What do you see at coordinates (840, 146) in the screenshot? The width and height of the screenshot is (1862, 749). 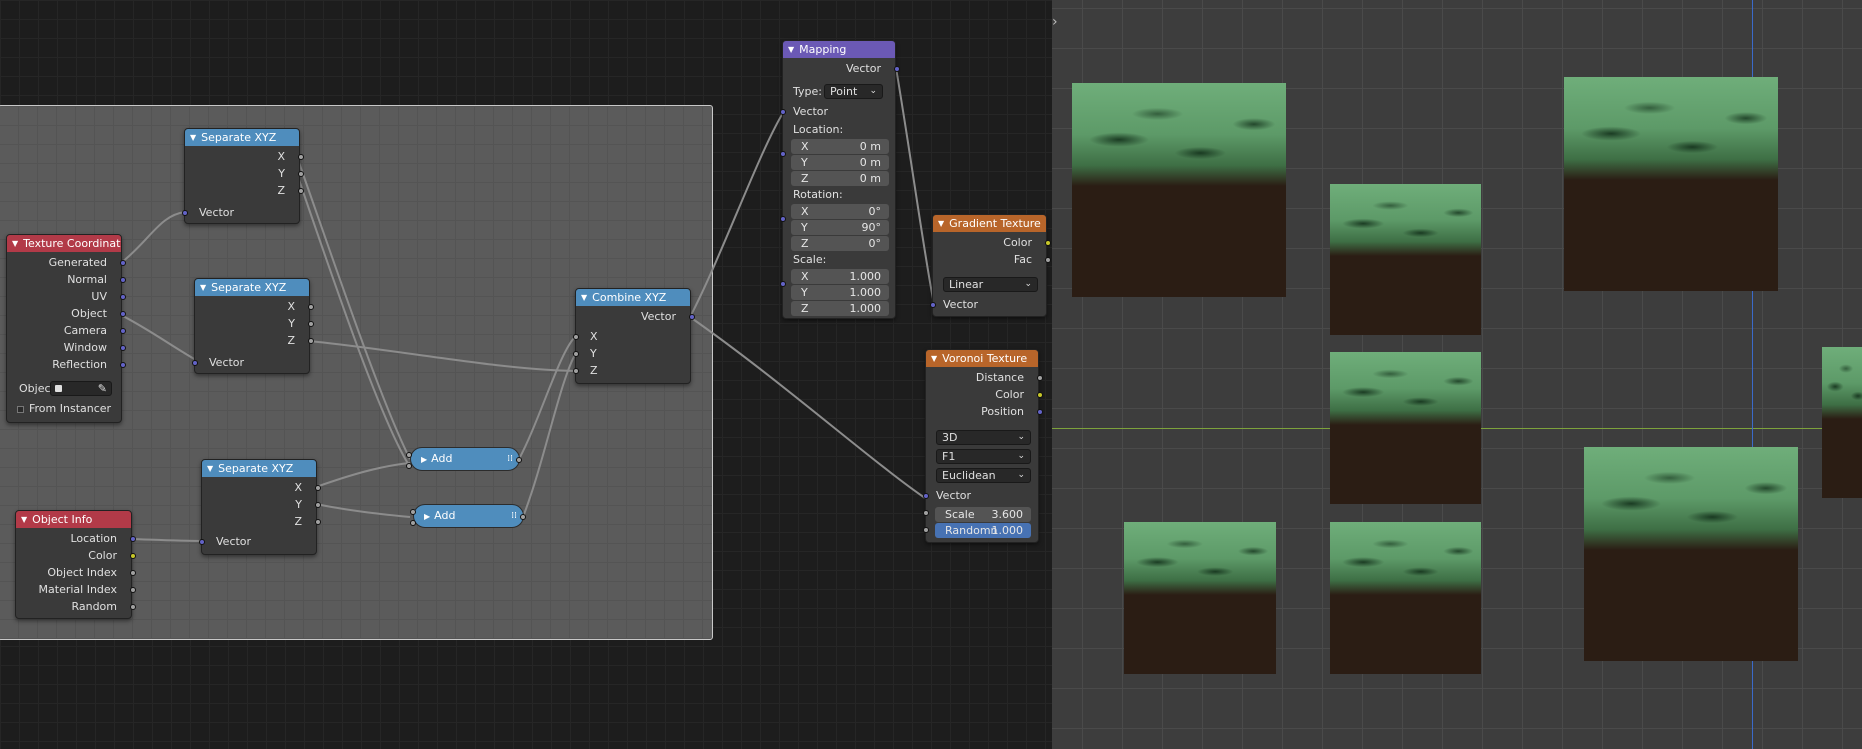 I see `location-x-field: X 0 m` at bounding box center [840, 146].